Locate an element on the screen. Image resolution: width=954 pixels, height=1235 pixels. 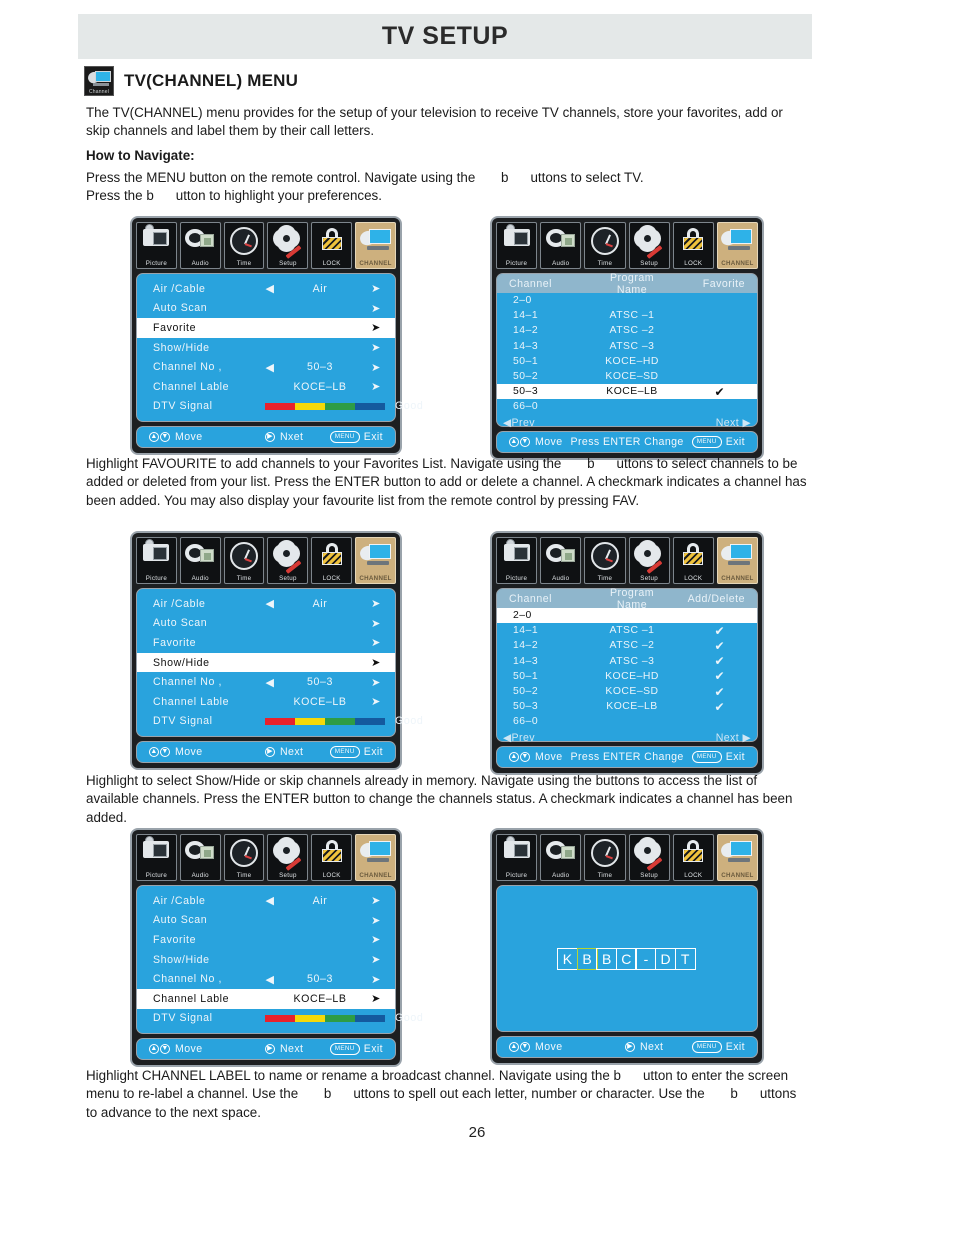
label-char-box: K is located at coordinates (567, 958).